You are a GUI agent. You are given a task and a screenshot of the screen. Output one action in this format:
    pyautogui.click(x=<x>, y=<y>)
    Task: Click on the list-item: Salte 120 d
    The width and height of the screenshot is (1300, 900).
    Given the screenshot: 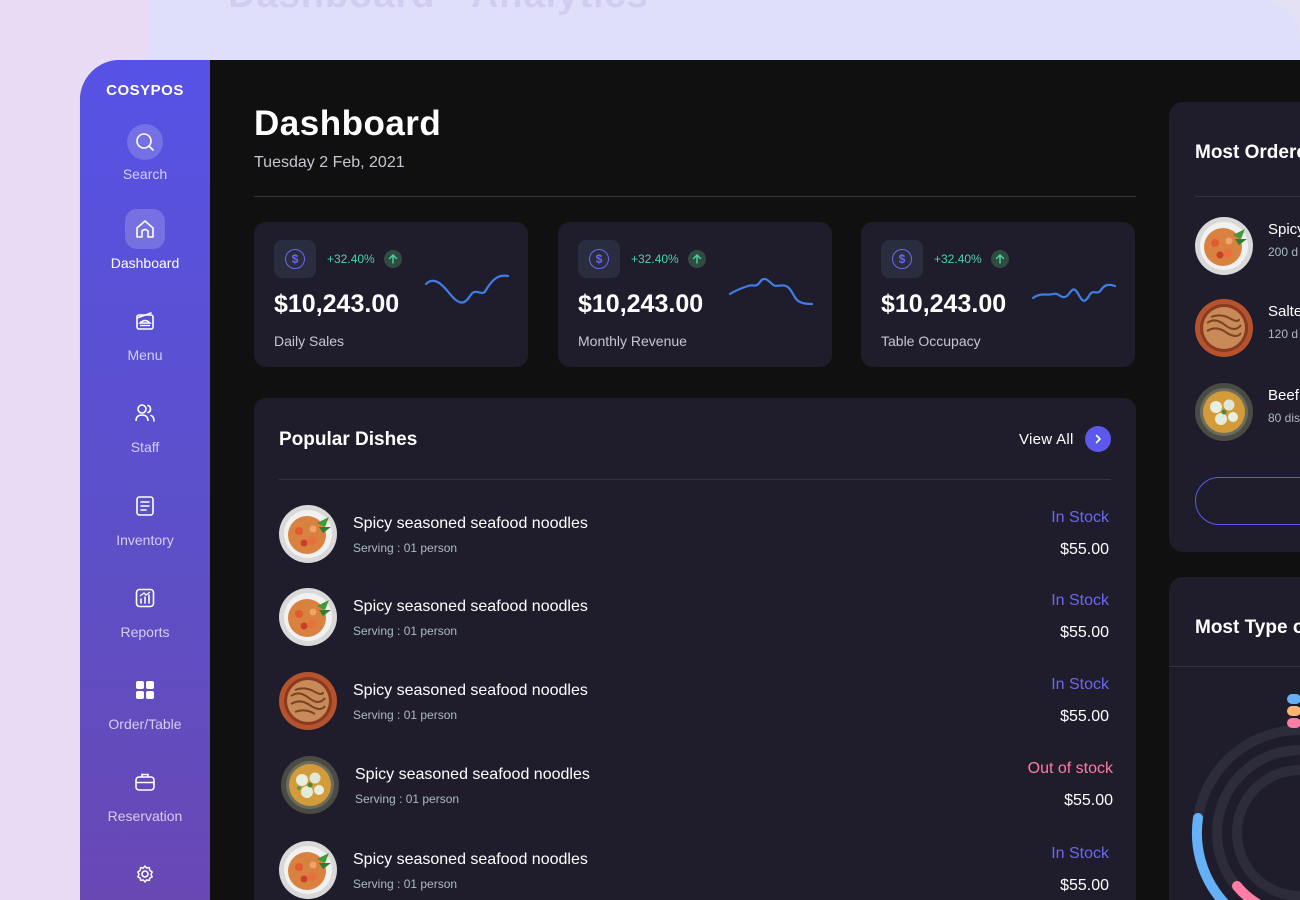 What is the action you would take?
    pyautogui.click(x=1247, y=329)
    